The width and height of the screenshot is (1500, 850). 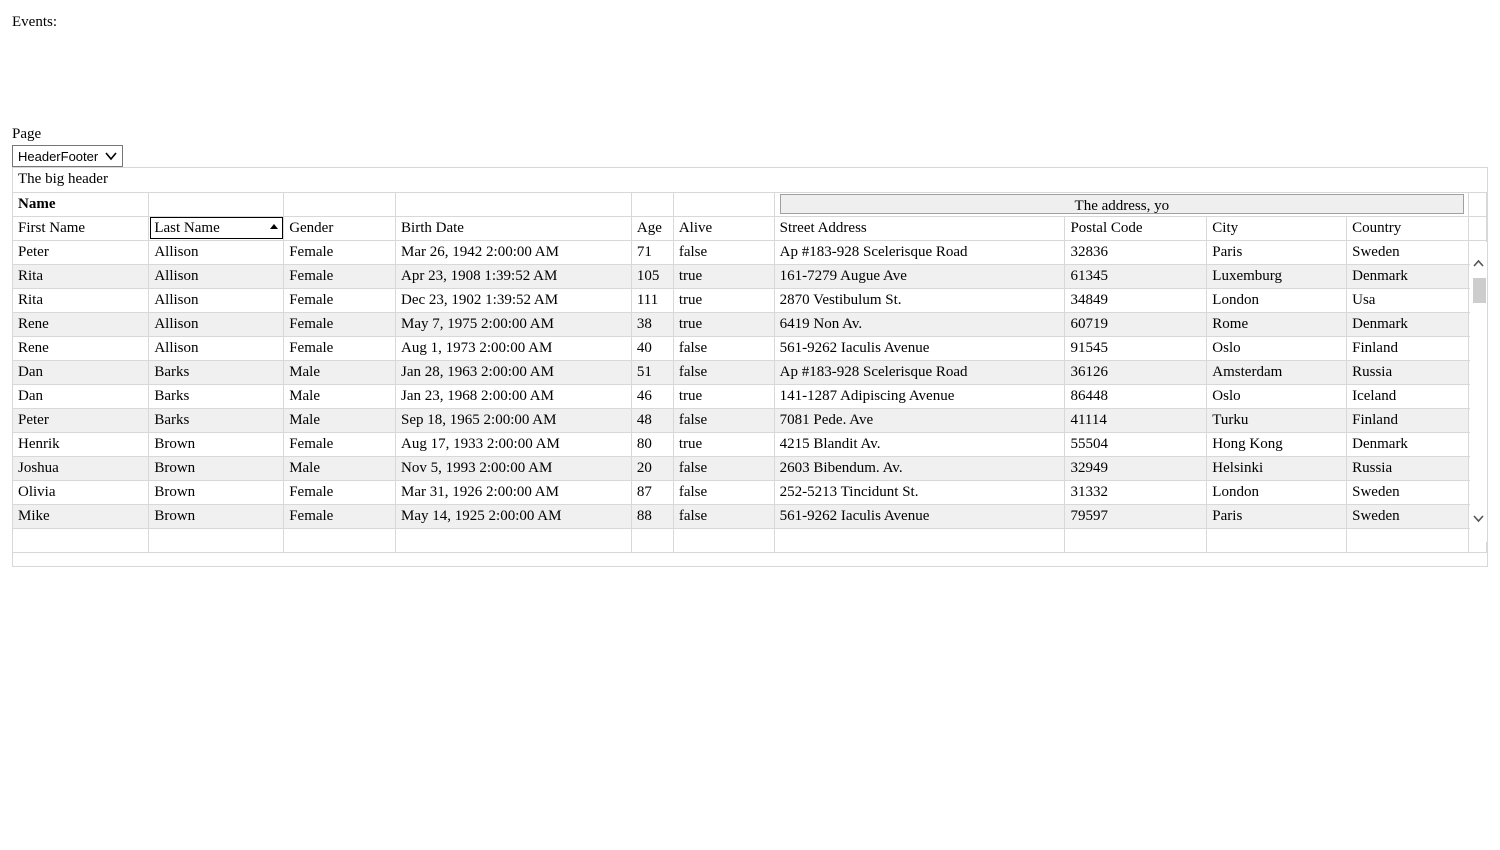 What do you see at coordinates (652, 516) in the screenshot?
I see `table-cell: 88` at bounding box center [652, 516].